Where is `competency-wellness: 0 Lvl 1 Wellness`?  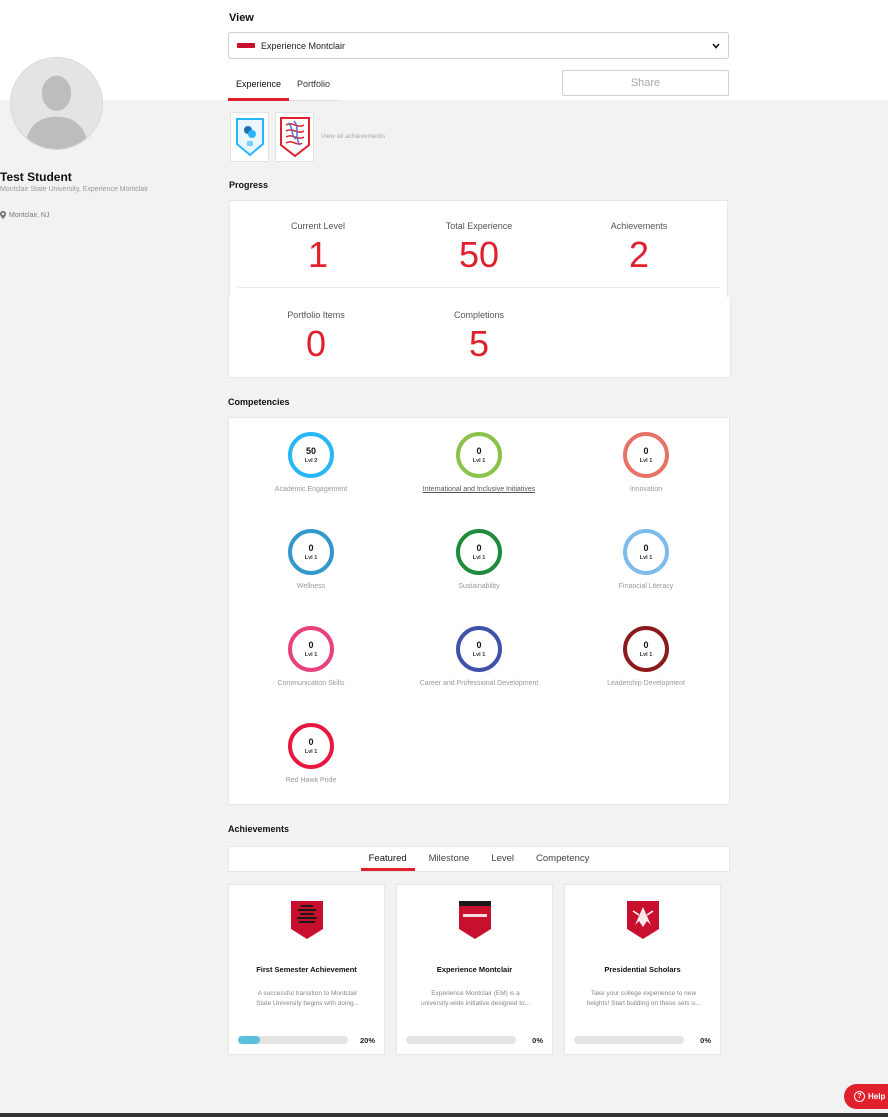
competency-wellness: 0 Lvl 1 Wellness is located at coordinates (311, 559).